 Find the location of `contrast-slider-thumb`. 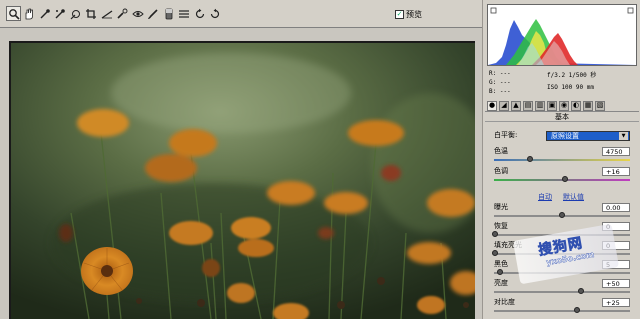

contrast-slider-thumb is located at coordinates (577, 310).